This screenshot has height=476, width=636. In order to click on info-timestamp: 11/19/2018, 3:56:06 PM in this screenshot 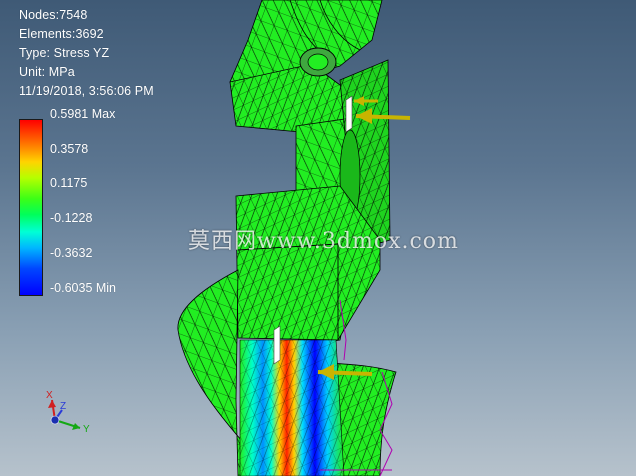, I will do `click(86, 91)`.